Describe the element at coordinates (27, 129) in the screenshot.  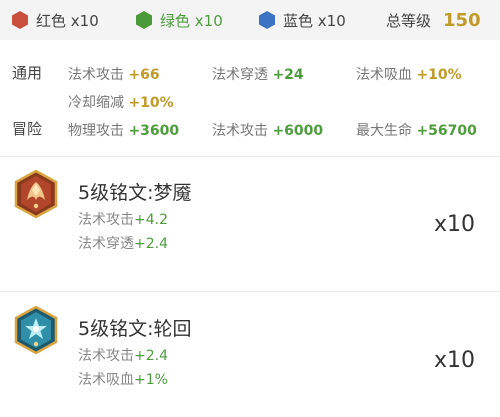
I see `adventure-stats-label: 冒险` at that location.